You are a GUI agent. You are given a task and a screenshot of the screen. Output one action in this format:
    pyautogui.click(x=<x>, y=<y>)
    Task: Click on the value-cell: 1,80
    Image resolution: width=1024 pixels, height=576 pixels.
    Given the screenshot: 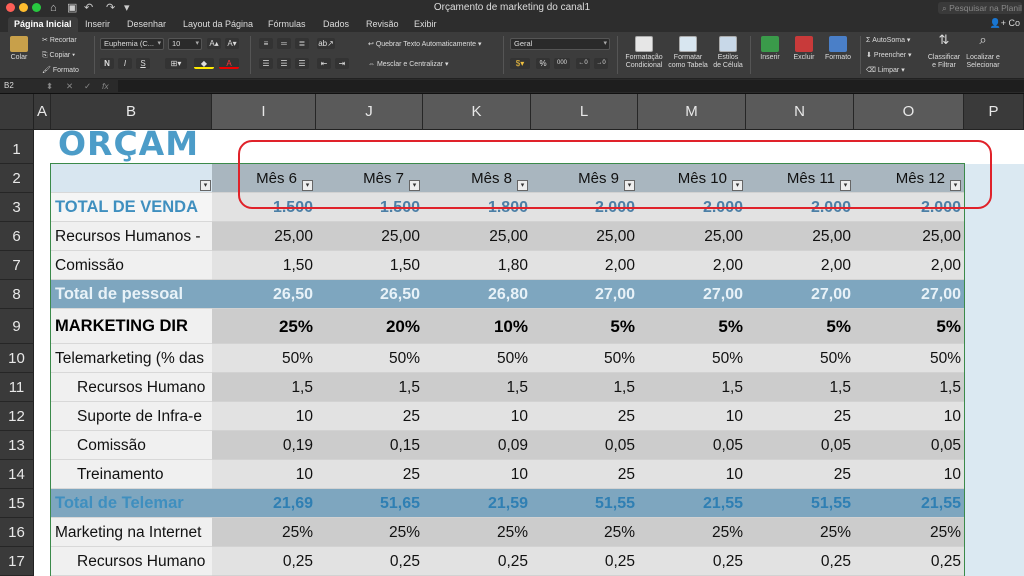 What is the action you would take?
    pyautogui.click(x=477, y=265)
    